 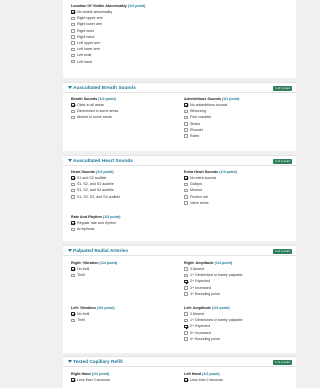 What do you see at coordinates (95, 184) in the screenshot?
I see `checkbox-label: S1, S2, and S3 audible` at bounding box center [95, 184].